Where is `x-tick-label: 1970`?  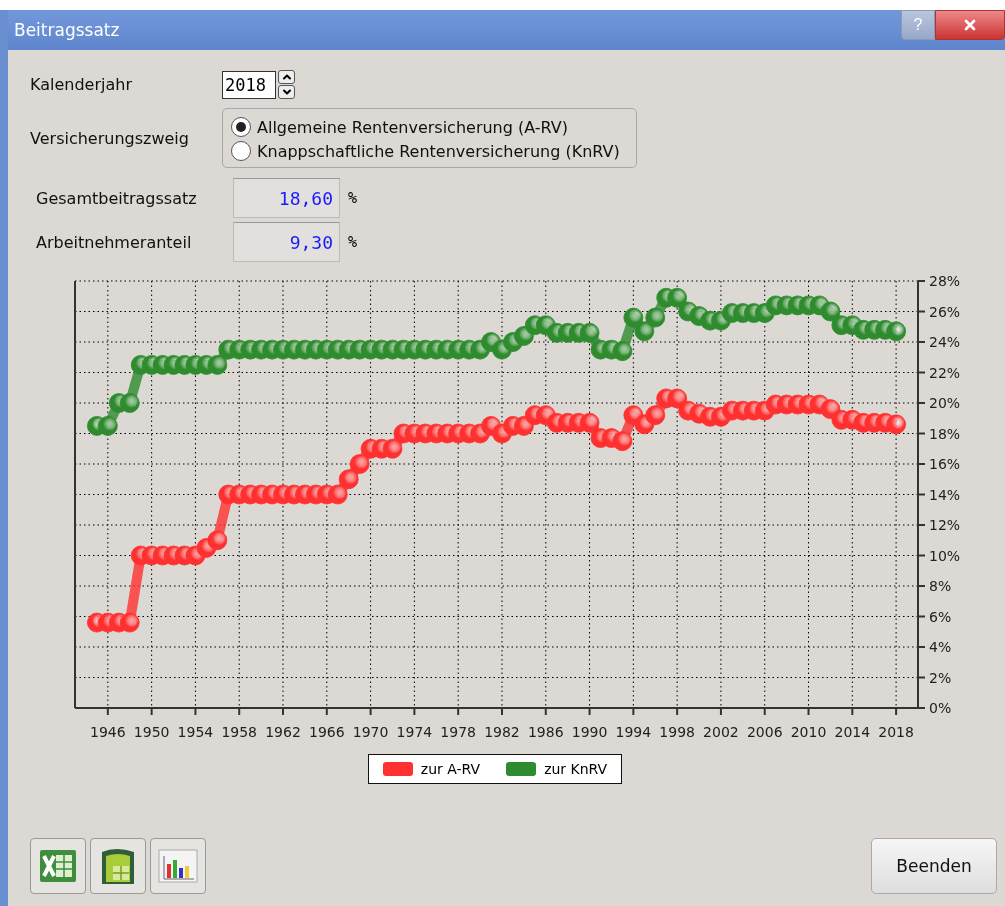
x-tick-label: 1970 is located at coordinates (370, 732).